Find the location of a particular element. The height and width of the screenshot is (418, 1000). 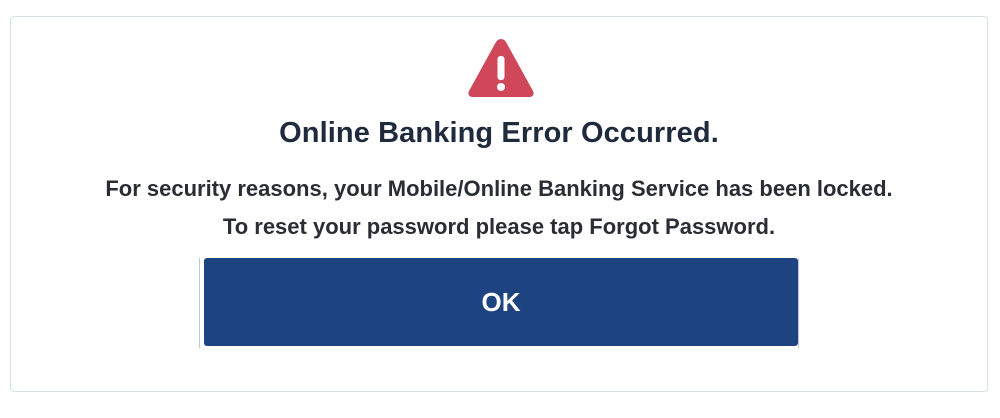

ok-button: OK is located at coordinates (501, 302).